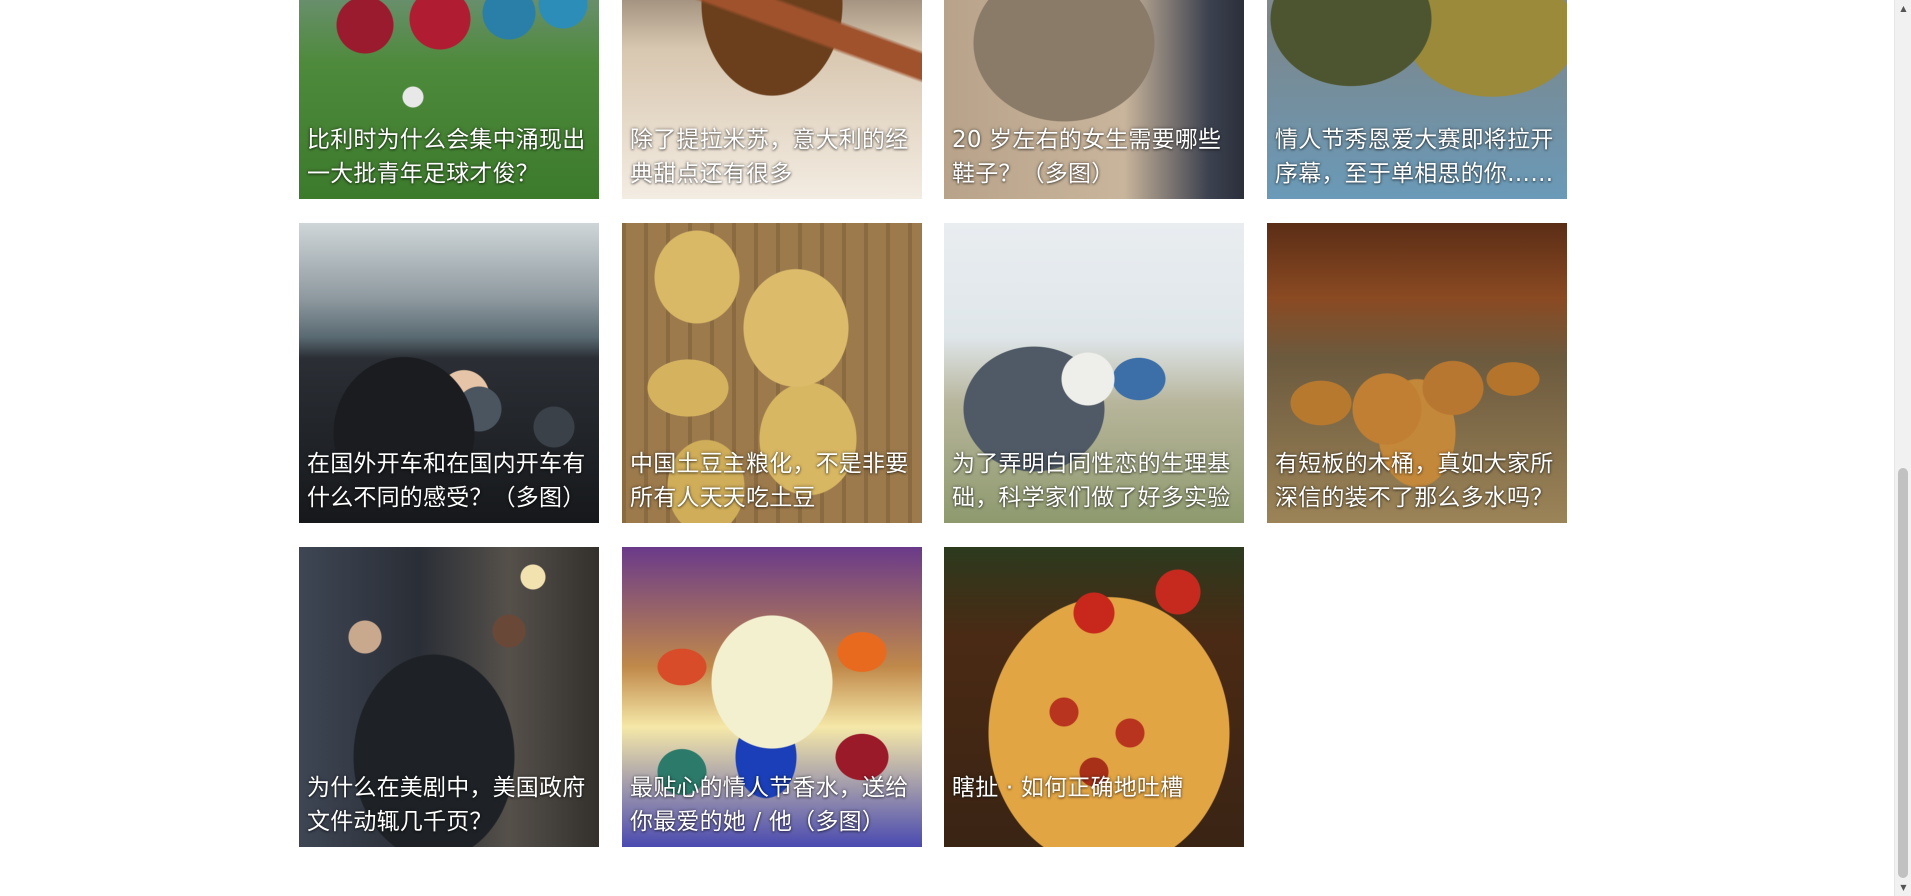  Describe the element at coordinates (769, 788) in the screenshot. I see `title-line: 最贴心的情人节香水，送给` at that location.